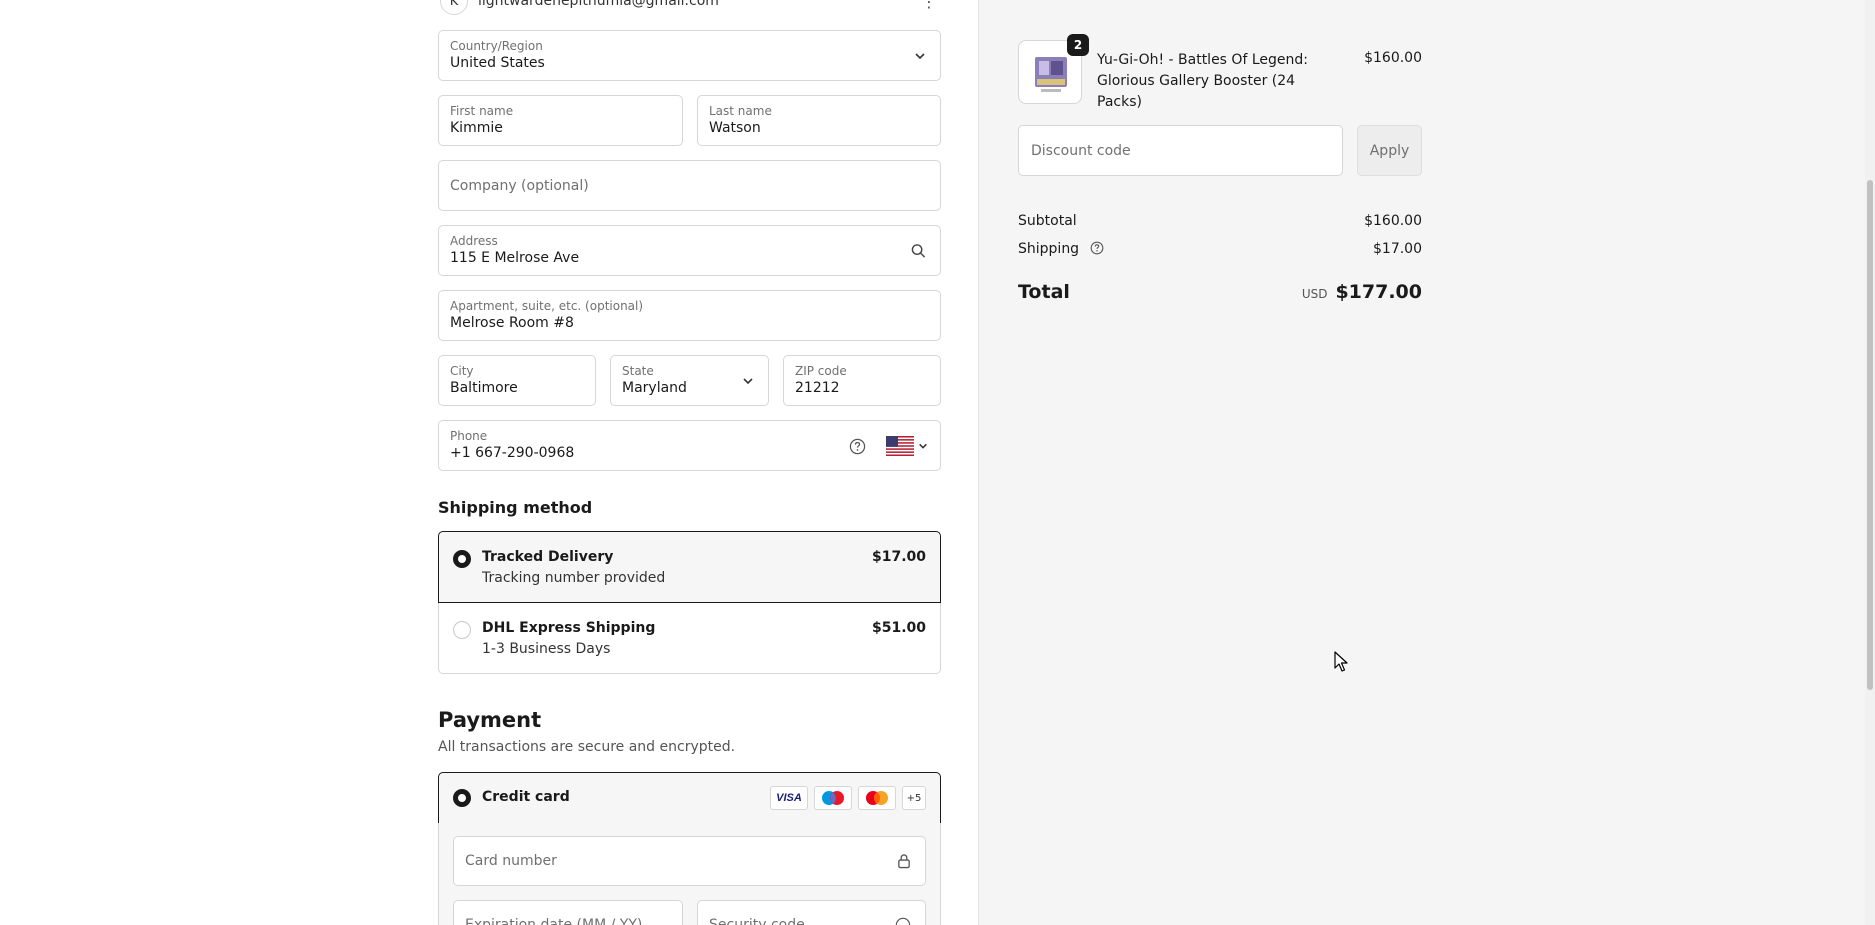 The width and height of the screenshot is (1875, 925). I want to click on company-field: Company (optional), so click(689, 185).